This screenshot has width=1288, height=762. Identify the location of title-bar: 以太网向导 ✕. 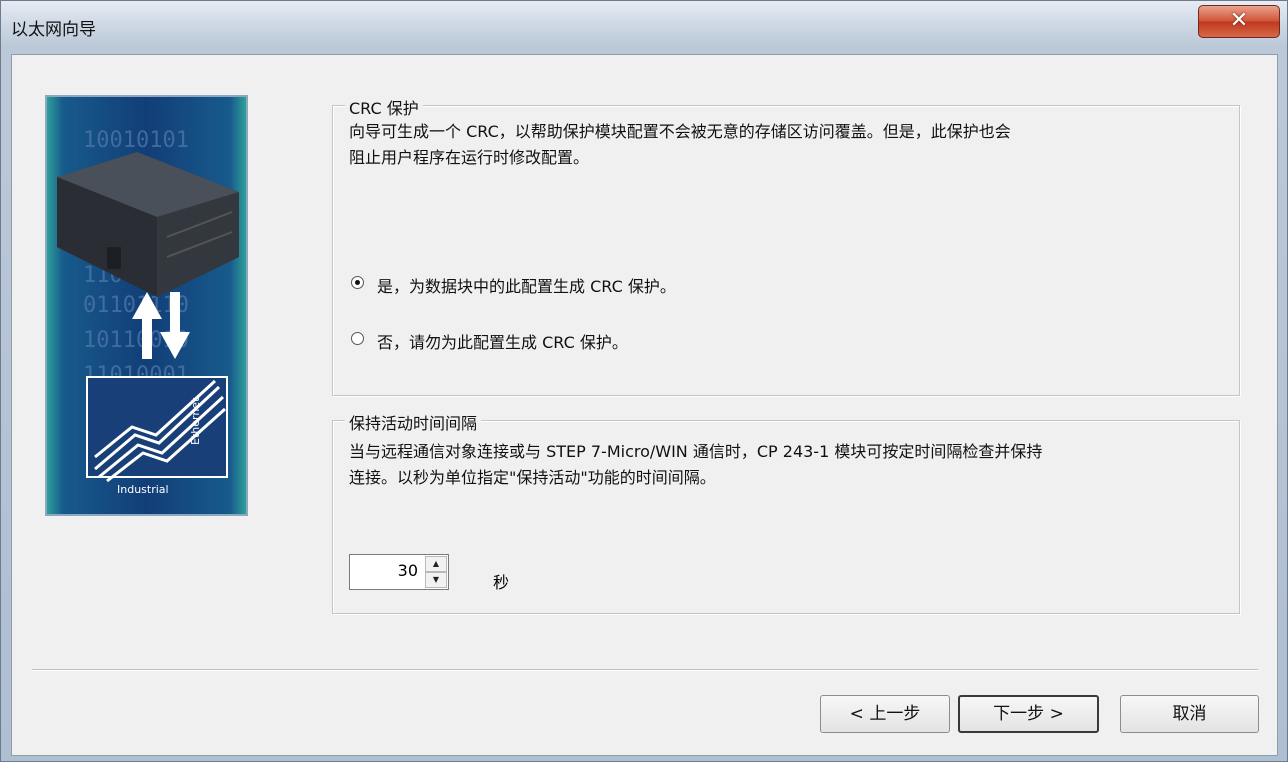
(644, 24).